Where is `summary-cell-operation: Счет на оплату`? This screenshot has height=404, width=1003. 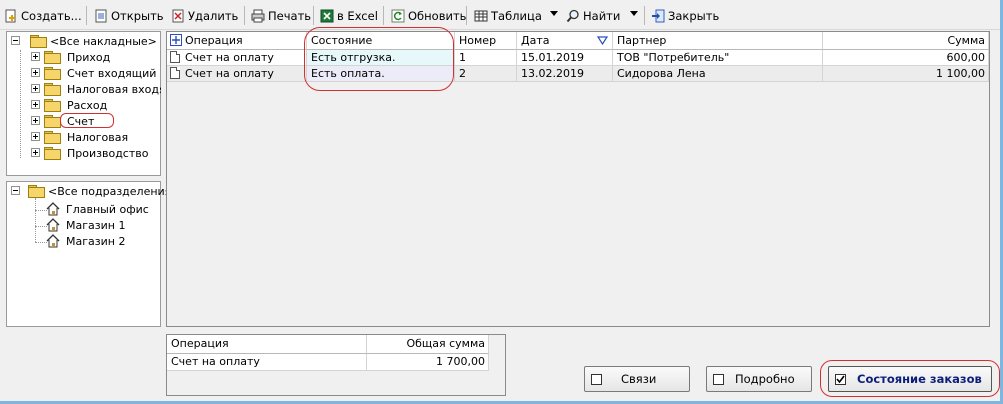
summary-cell-operation: Счет на оплату is located at coordinates (267, 362).